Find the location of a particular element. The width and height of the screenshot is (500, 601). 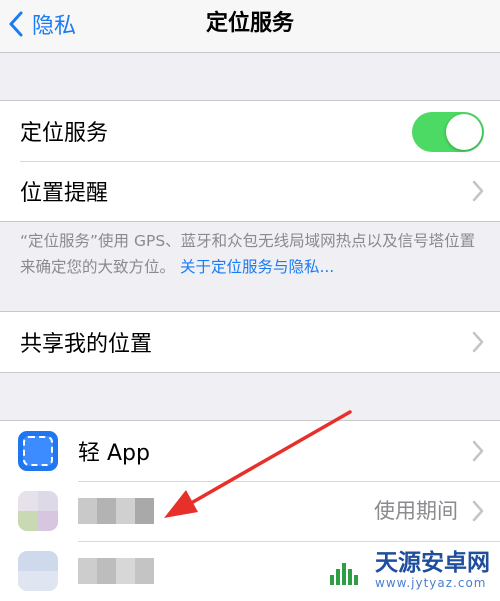

toggle-knob is located at coordinates (464, 132).